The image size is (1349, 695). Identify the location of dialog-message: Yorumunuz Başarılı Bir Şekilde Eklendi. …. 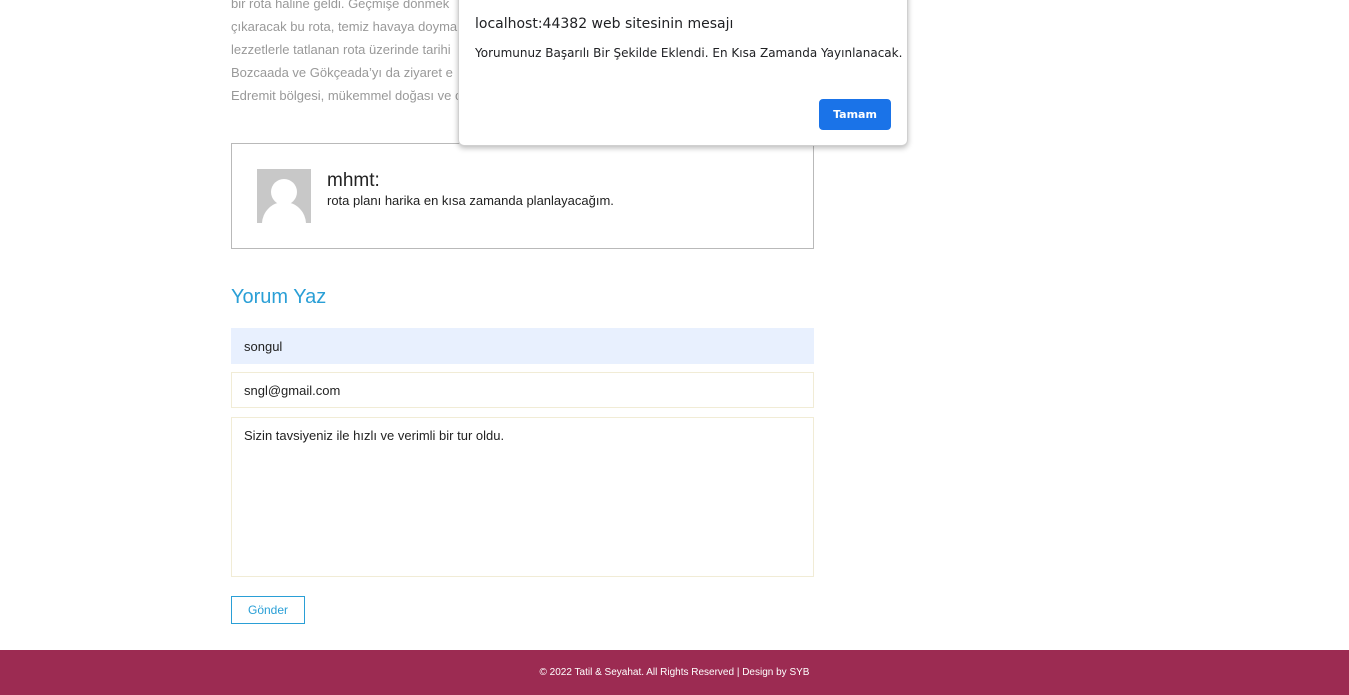
(689, 53).